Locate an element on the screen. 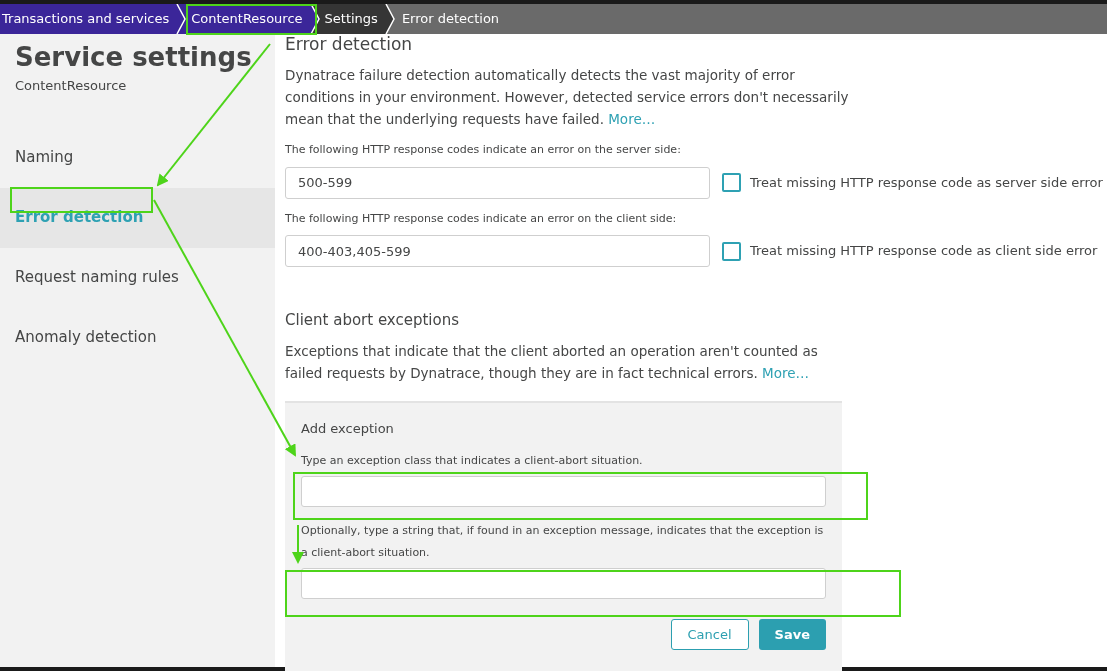 This screenshot has height=671, width=1107. response-code-field: 400-403,405-599 is located at coordinates (497, 251).